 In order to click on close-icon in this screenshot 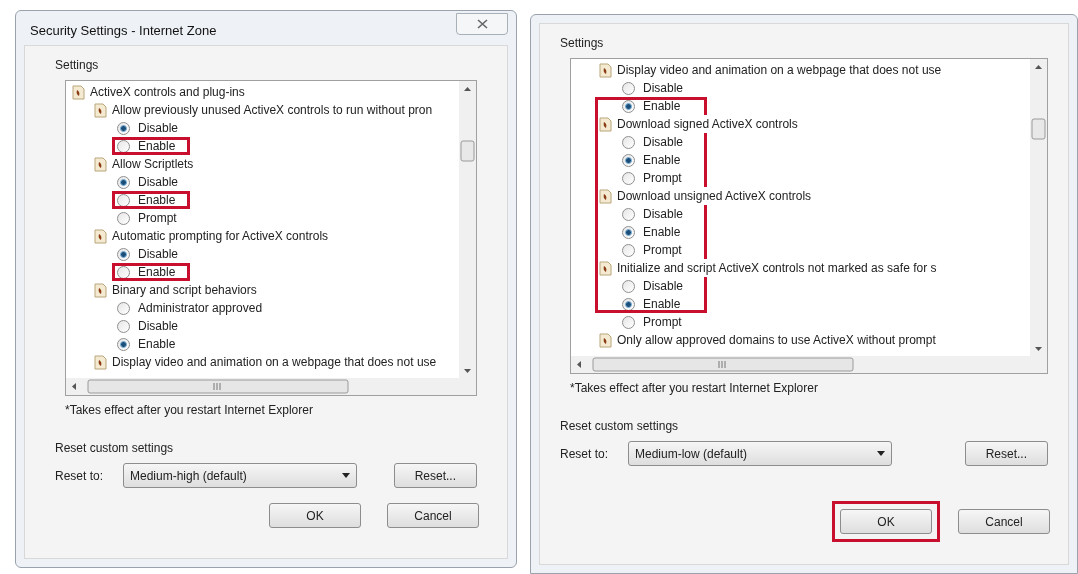, I will do `click(482, 24)`.